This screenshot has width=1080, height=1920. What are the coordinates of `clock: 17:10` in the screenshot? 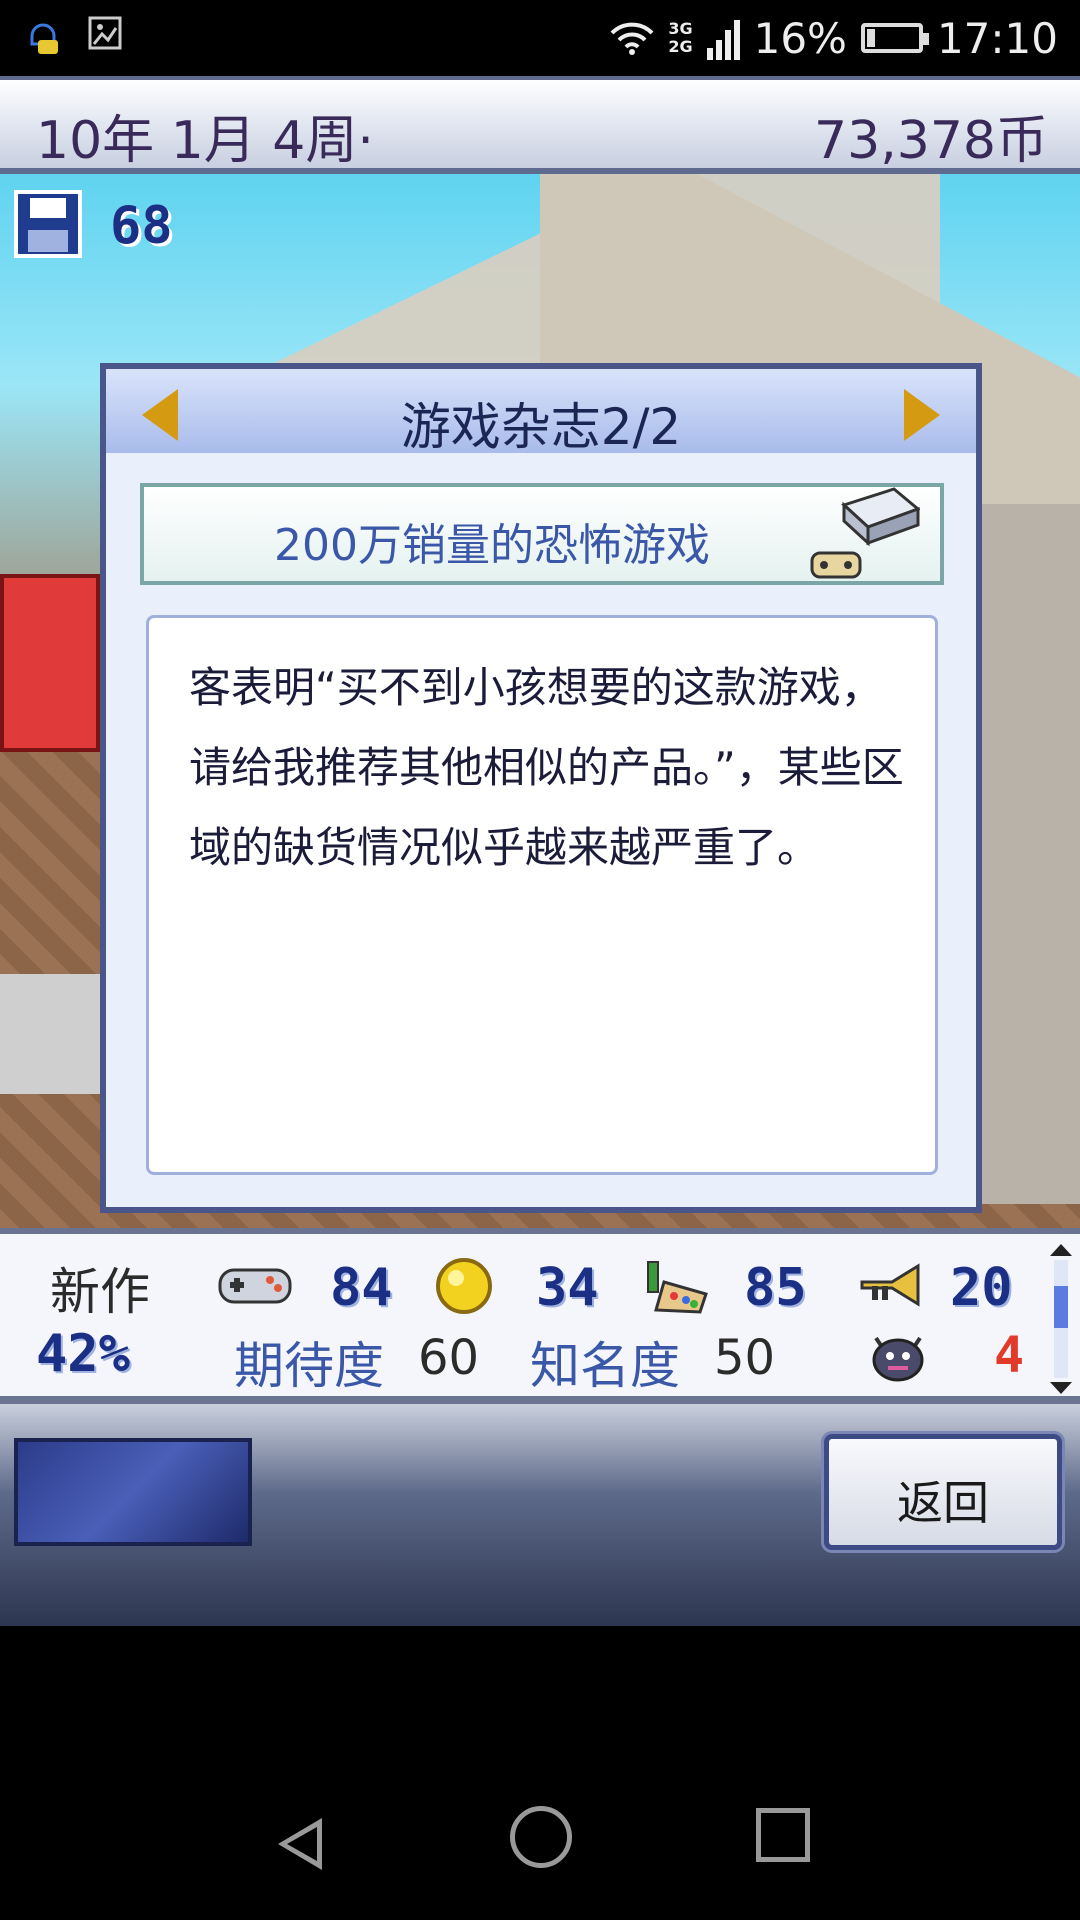 It's located at (997, 38).